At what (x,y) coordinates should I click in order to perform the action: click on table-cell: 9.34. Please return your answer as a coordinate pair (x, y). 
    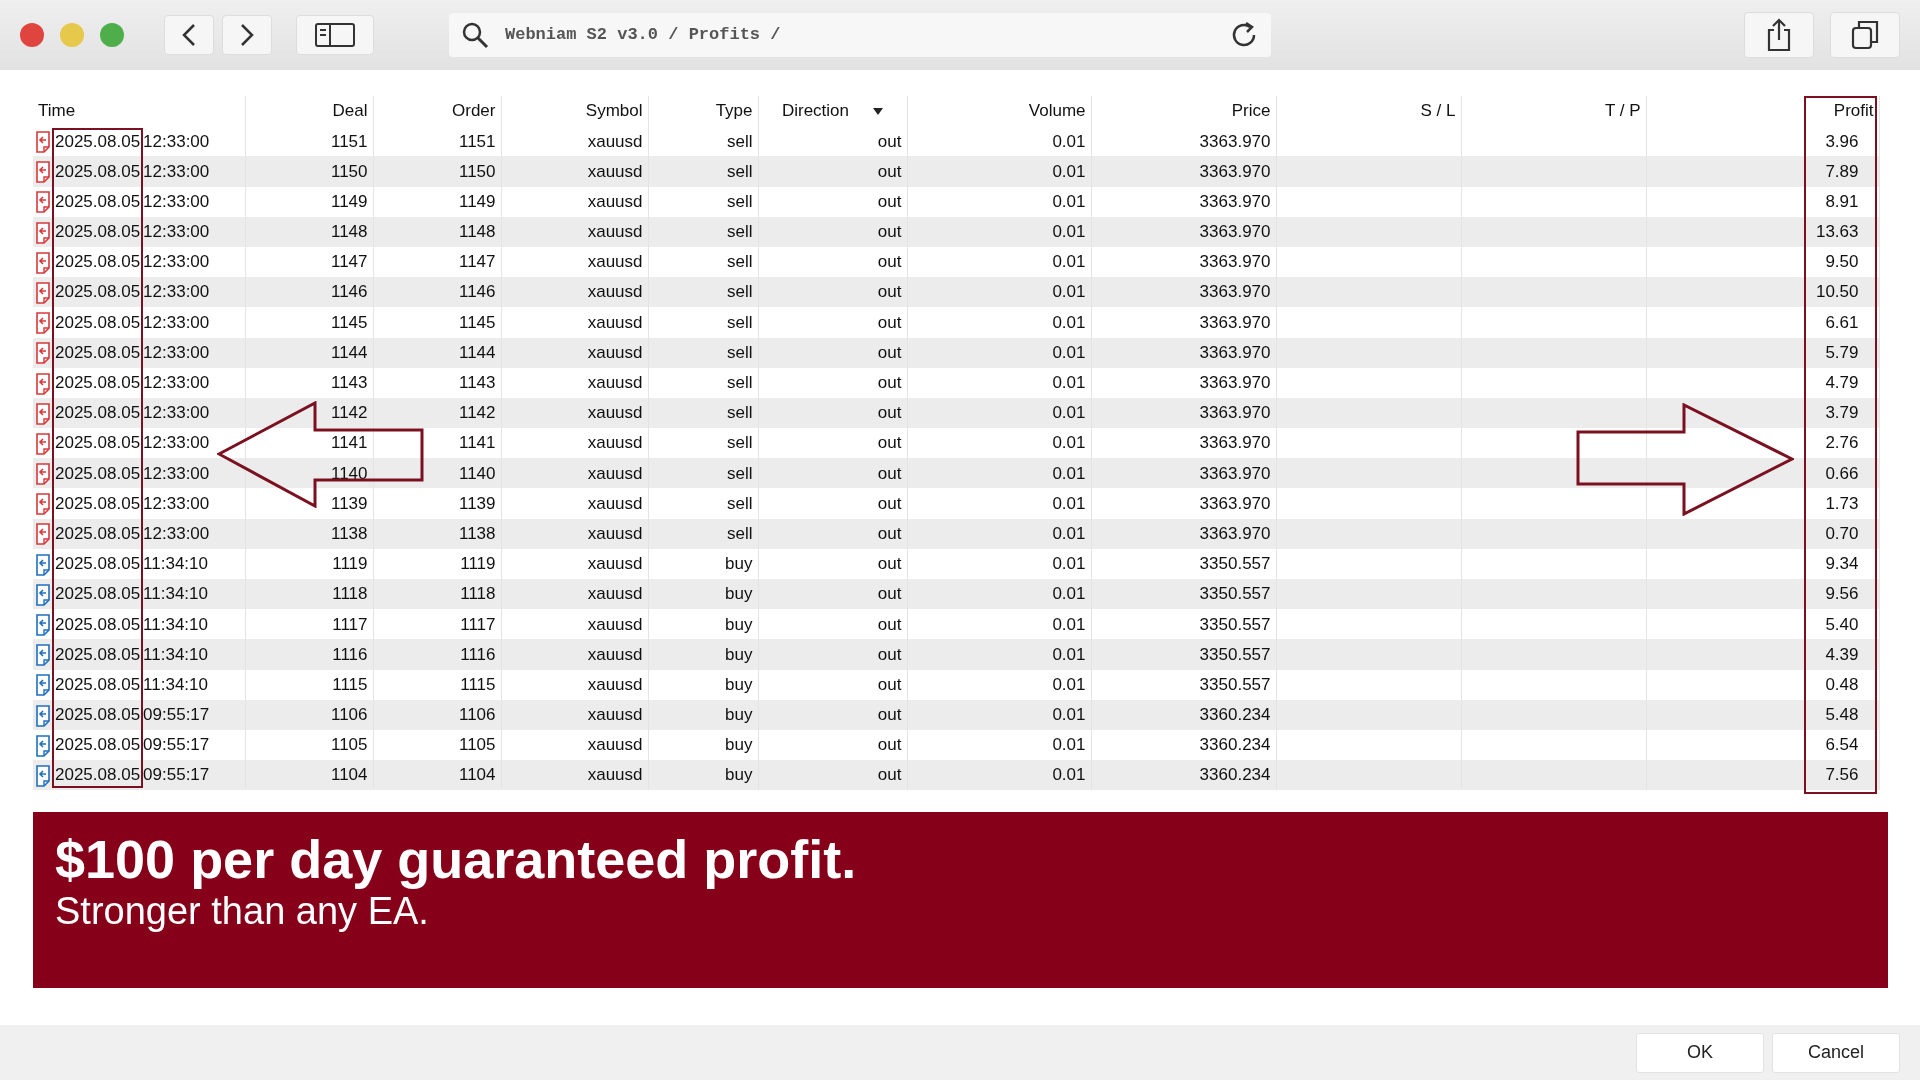
    Looking at the image, I should click on (1842, 564).